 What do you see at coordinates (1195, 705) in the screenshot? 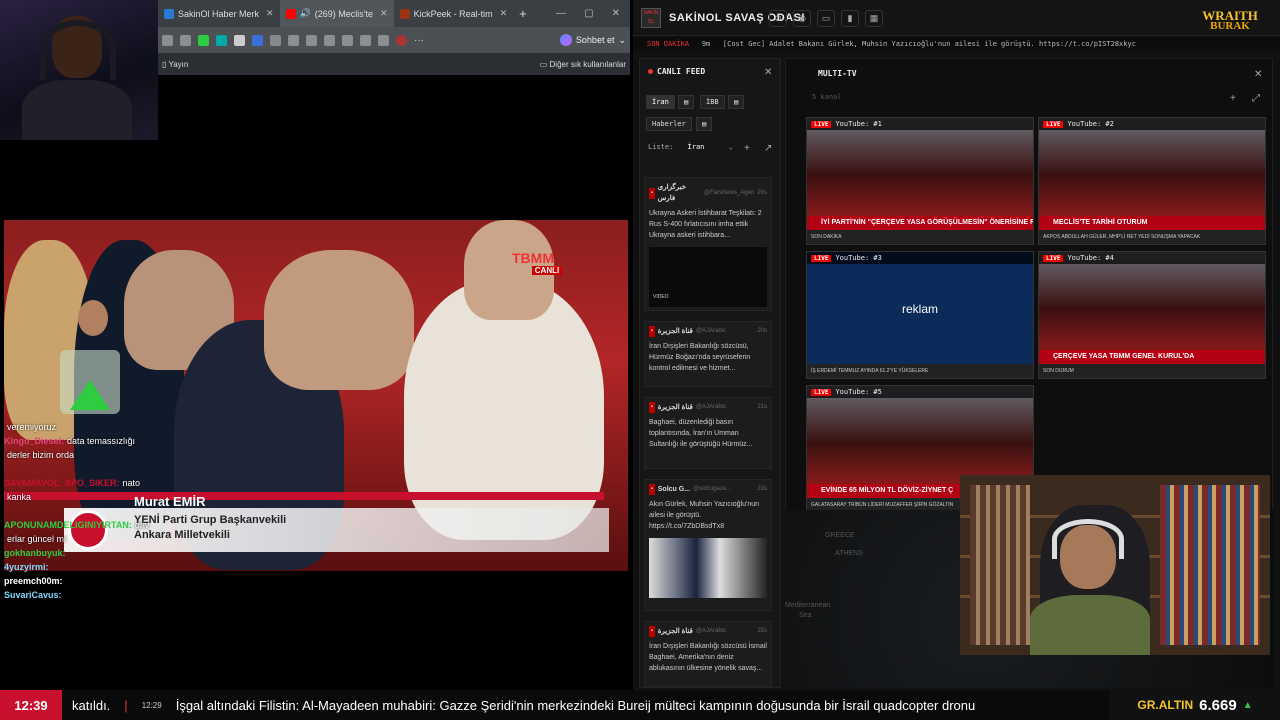
I see `gold-price: GR.ALTIN 6.669 ▲` at bounding box center [1195, 705].